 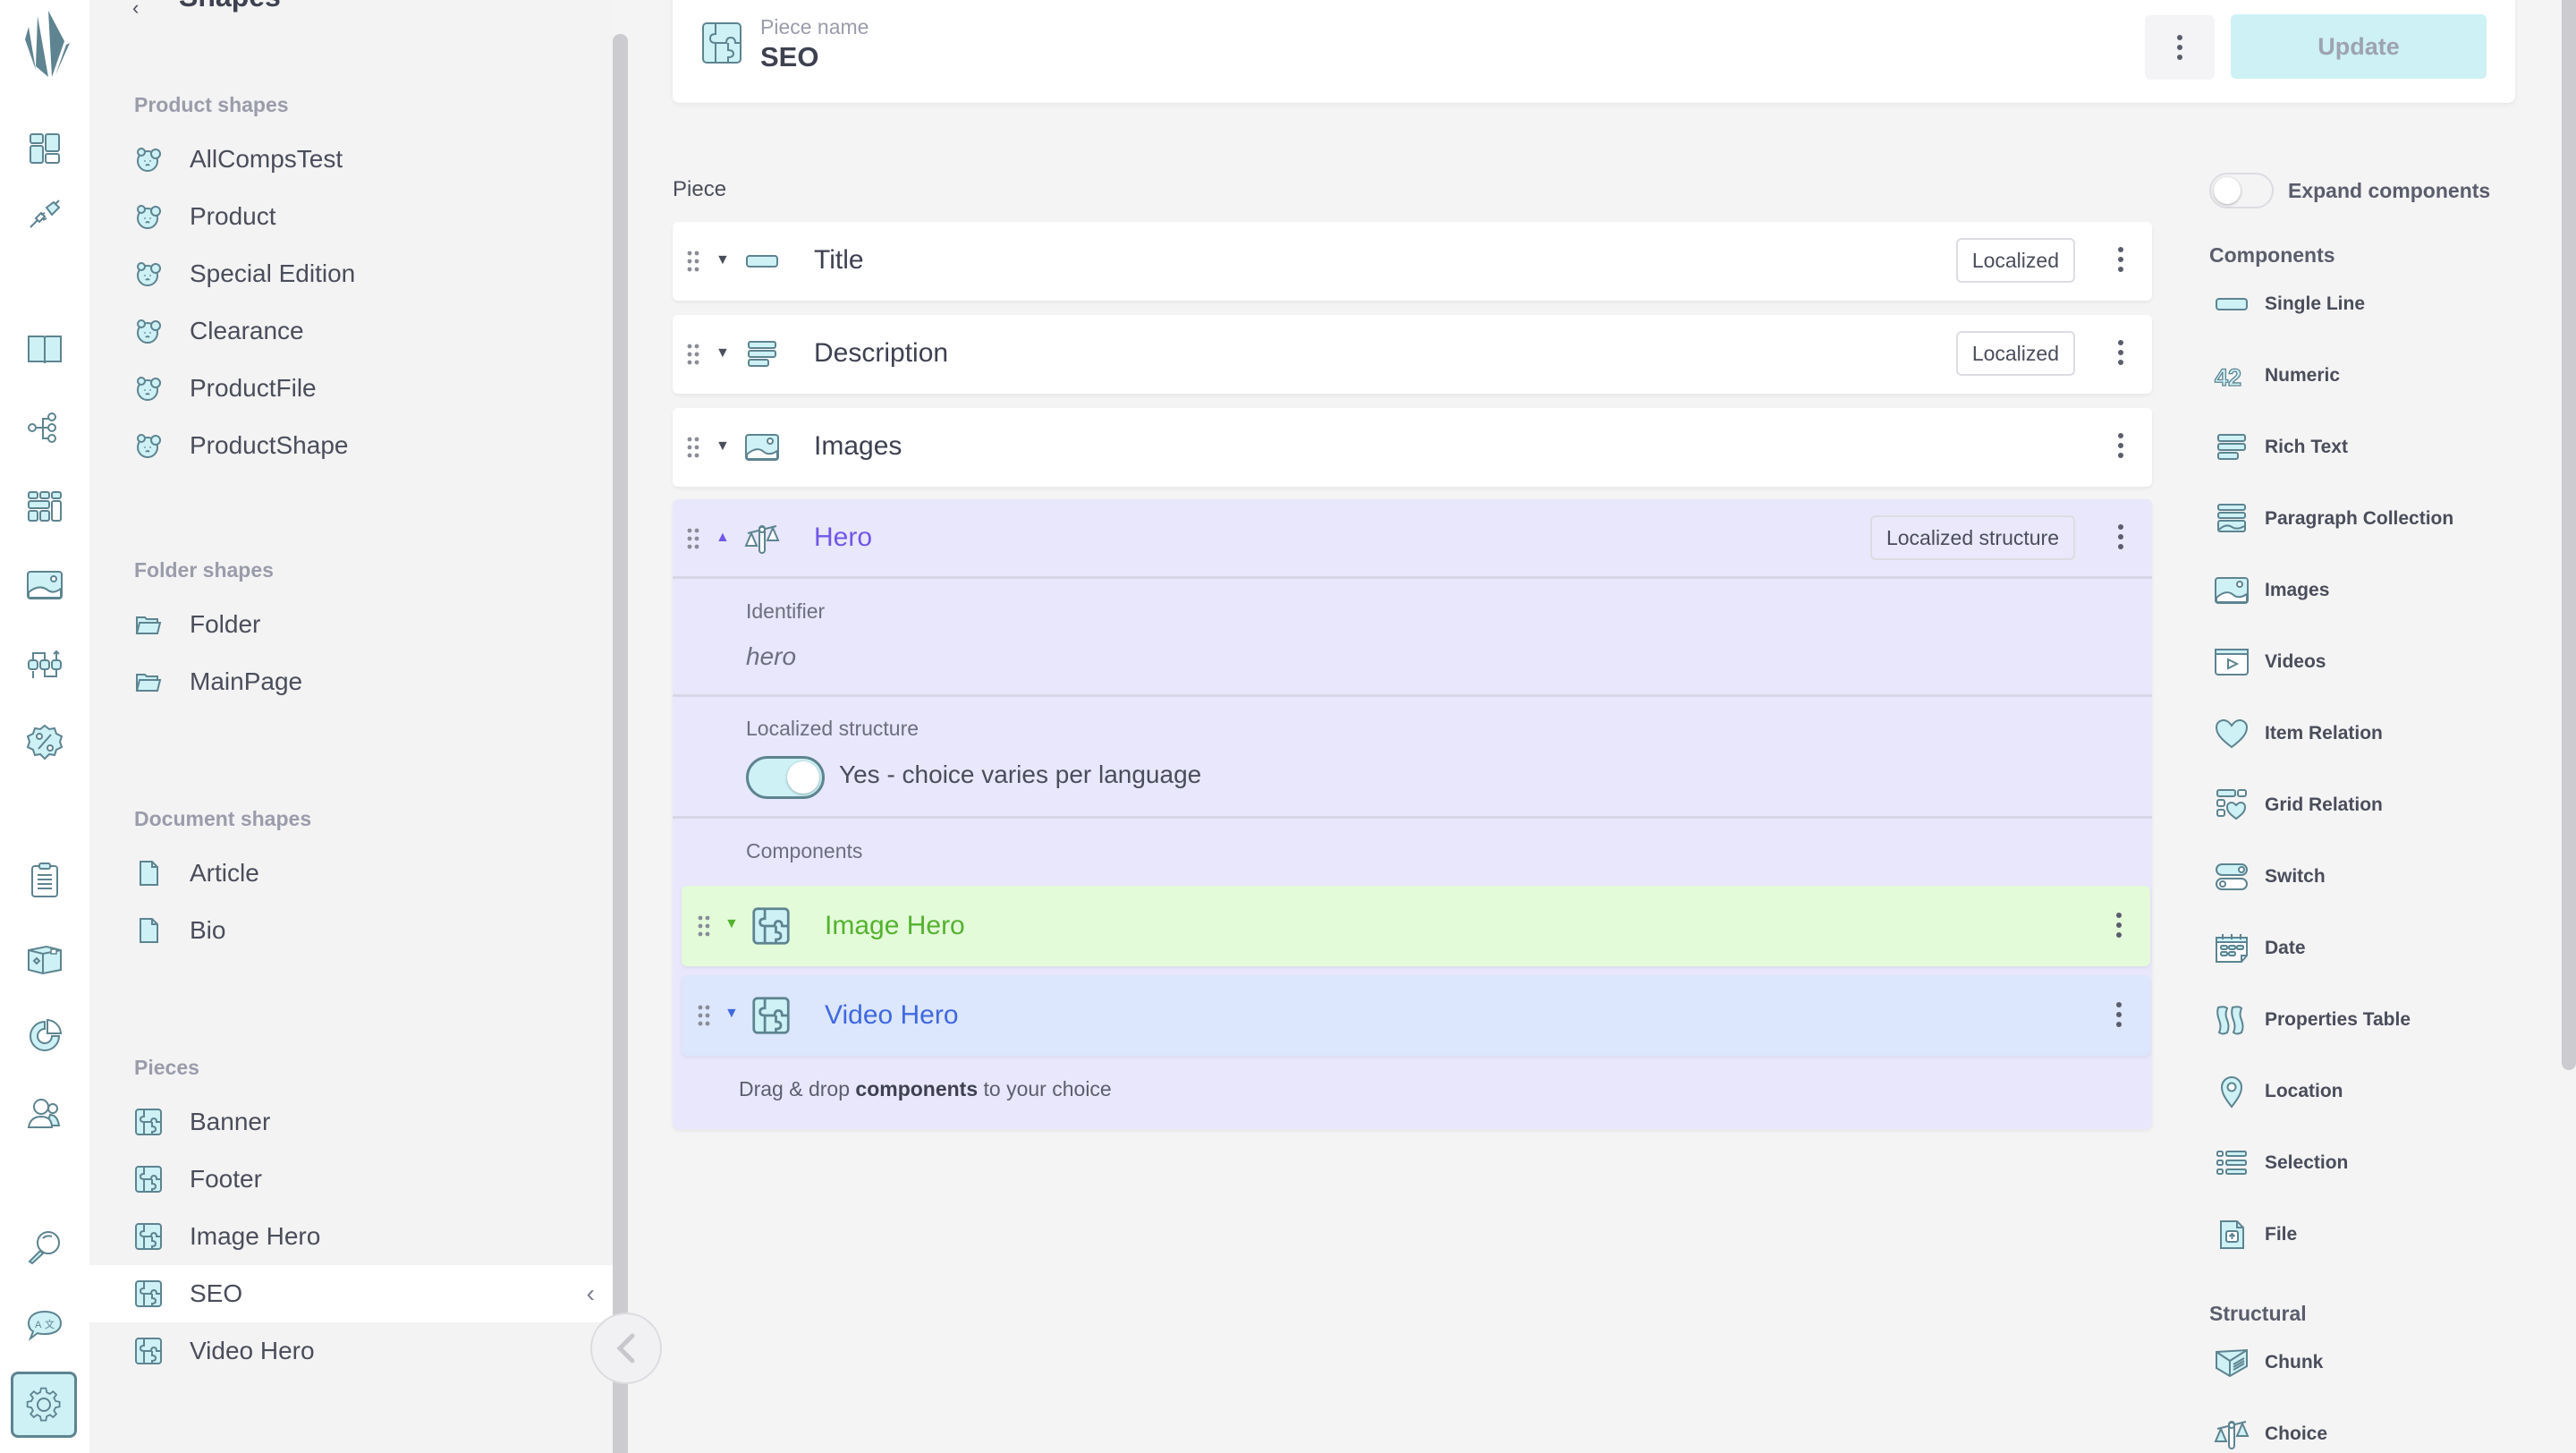 What do you see at coordinates (2294, 1362) in the screenshot?
I see `structural-palette-label: Chunk` at bounding box center [2294, 1362].